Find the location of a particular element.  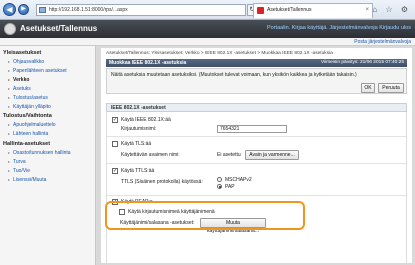

use-ieee-label: Käytä IEEE 802.1X:ää is located at coordinates (146, 120).